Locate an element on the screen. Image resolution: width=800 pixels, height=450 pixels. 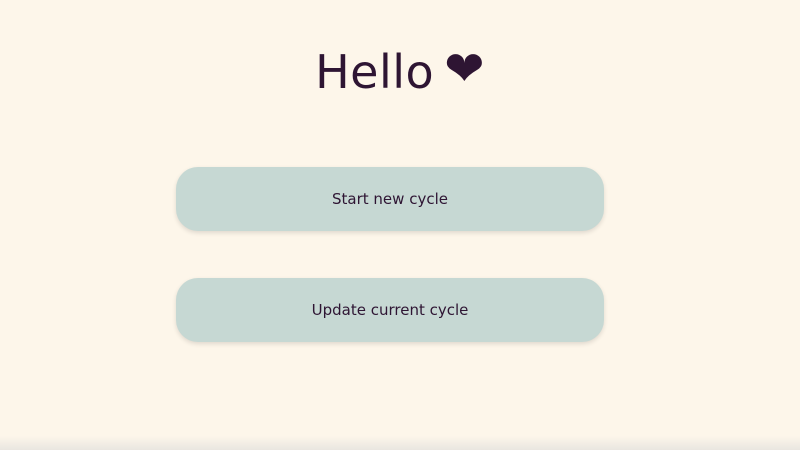
update-current-cycle-label: Update current cycle is located at coordinates (390, 310).